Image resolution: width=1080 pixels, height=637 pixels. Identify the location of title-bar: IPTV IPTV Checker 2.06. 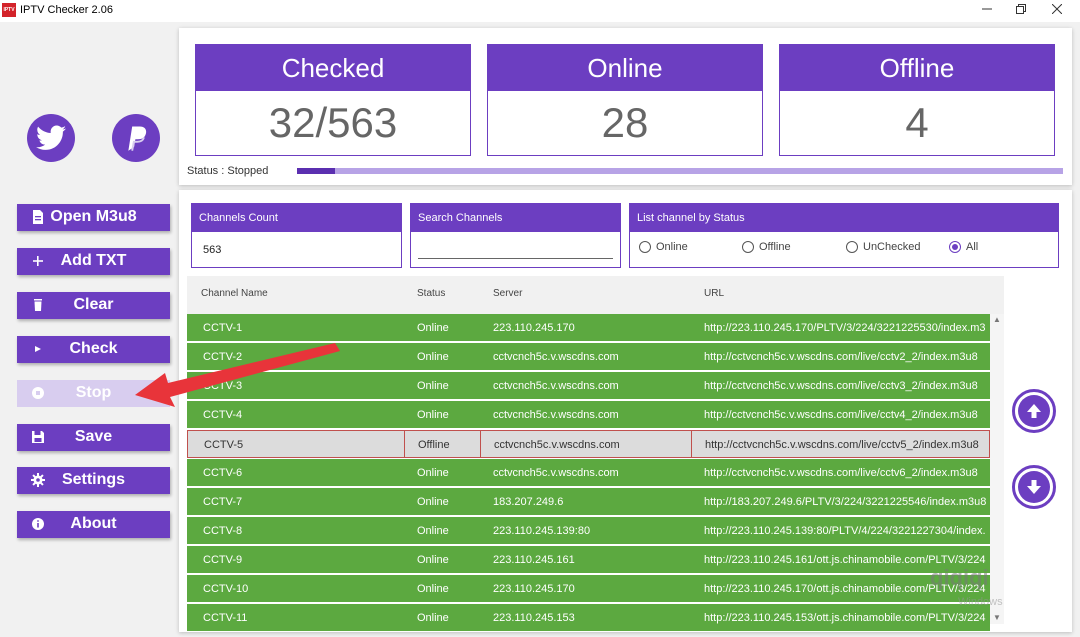
(540, 11).